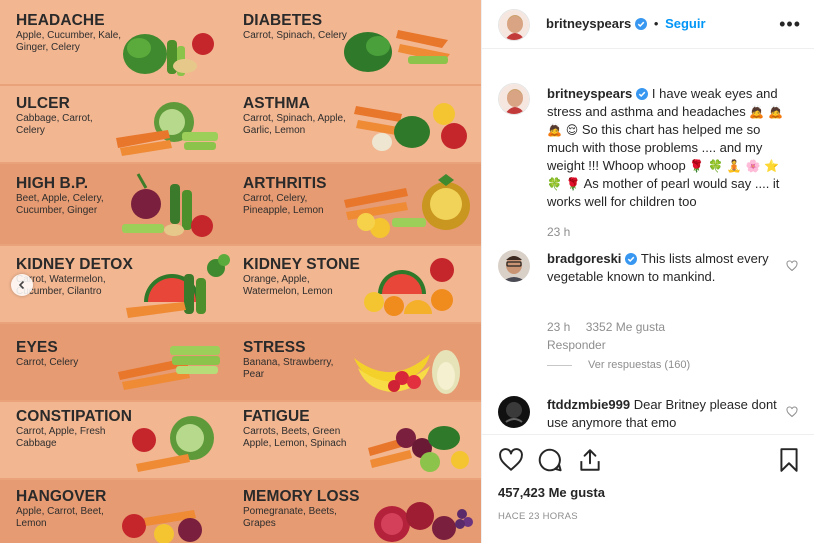 The width and height of the screenshot is (814, 543). I want to click on condition-ingredients: Apple, Cucumber, Kale, Ginger, Celery, so click(69, 41).